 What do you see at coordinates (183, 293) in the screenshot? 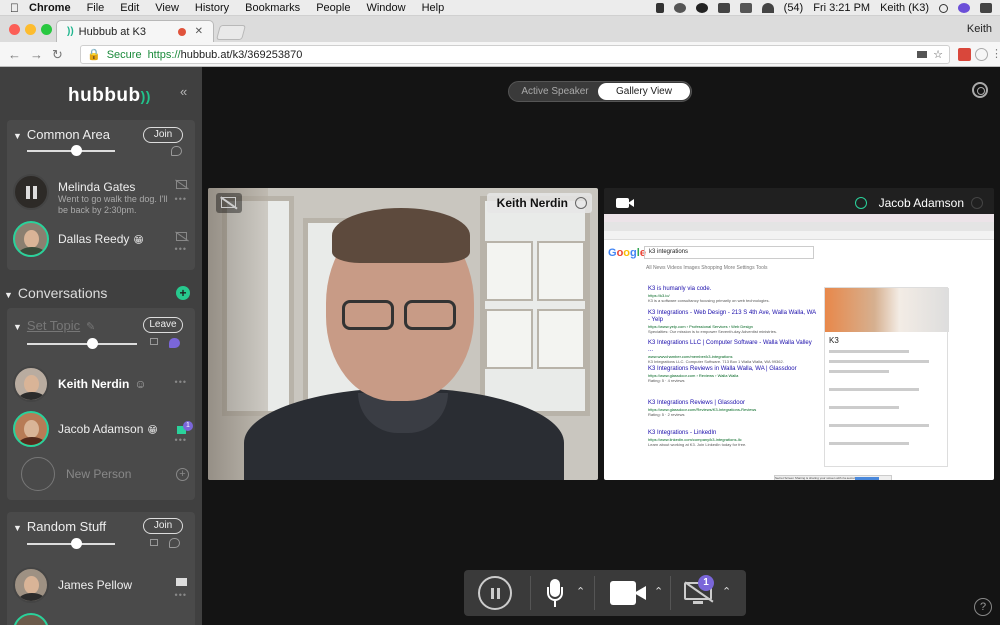
I see `add-conversation-button: +` at bounding box center [183, 293].